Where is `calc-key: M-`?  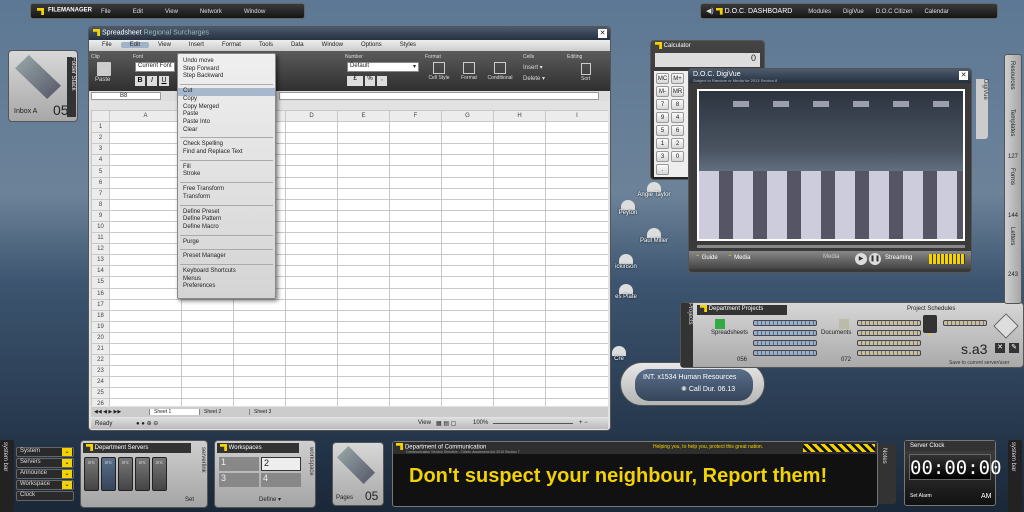 calc-key: M- is located at coordinates (662, 91).